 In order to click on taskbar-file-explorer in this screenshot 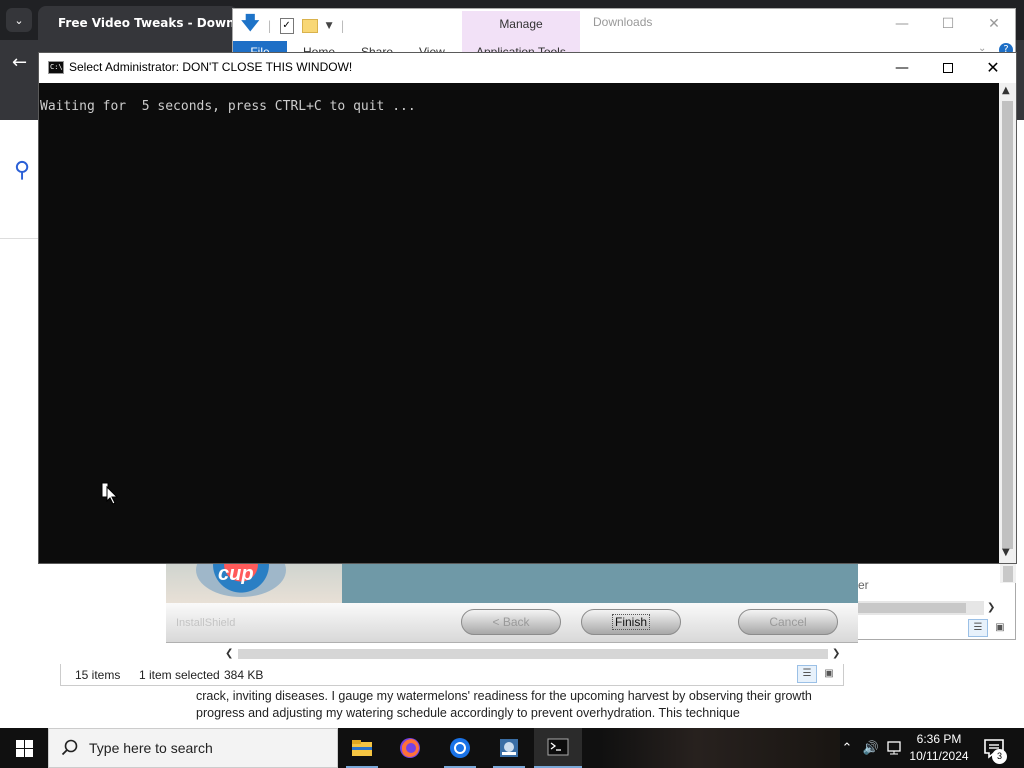, I will do `click(362, 748)`.